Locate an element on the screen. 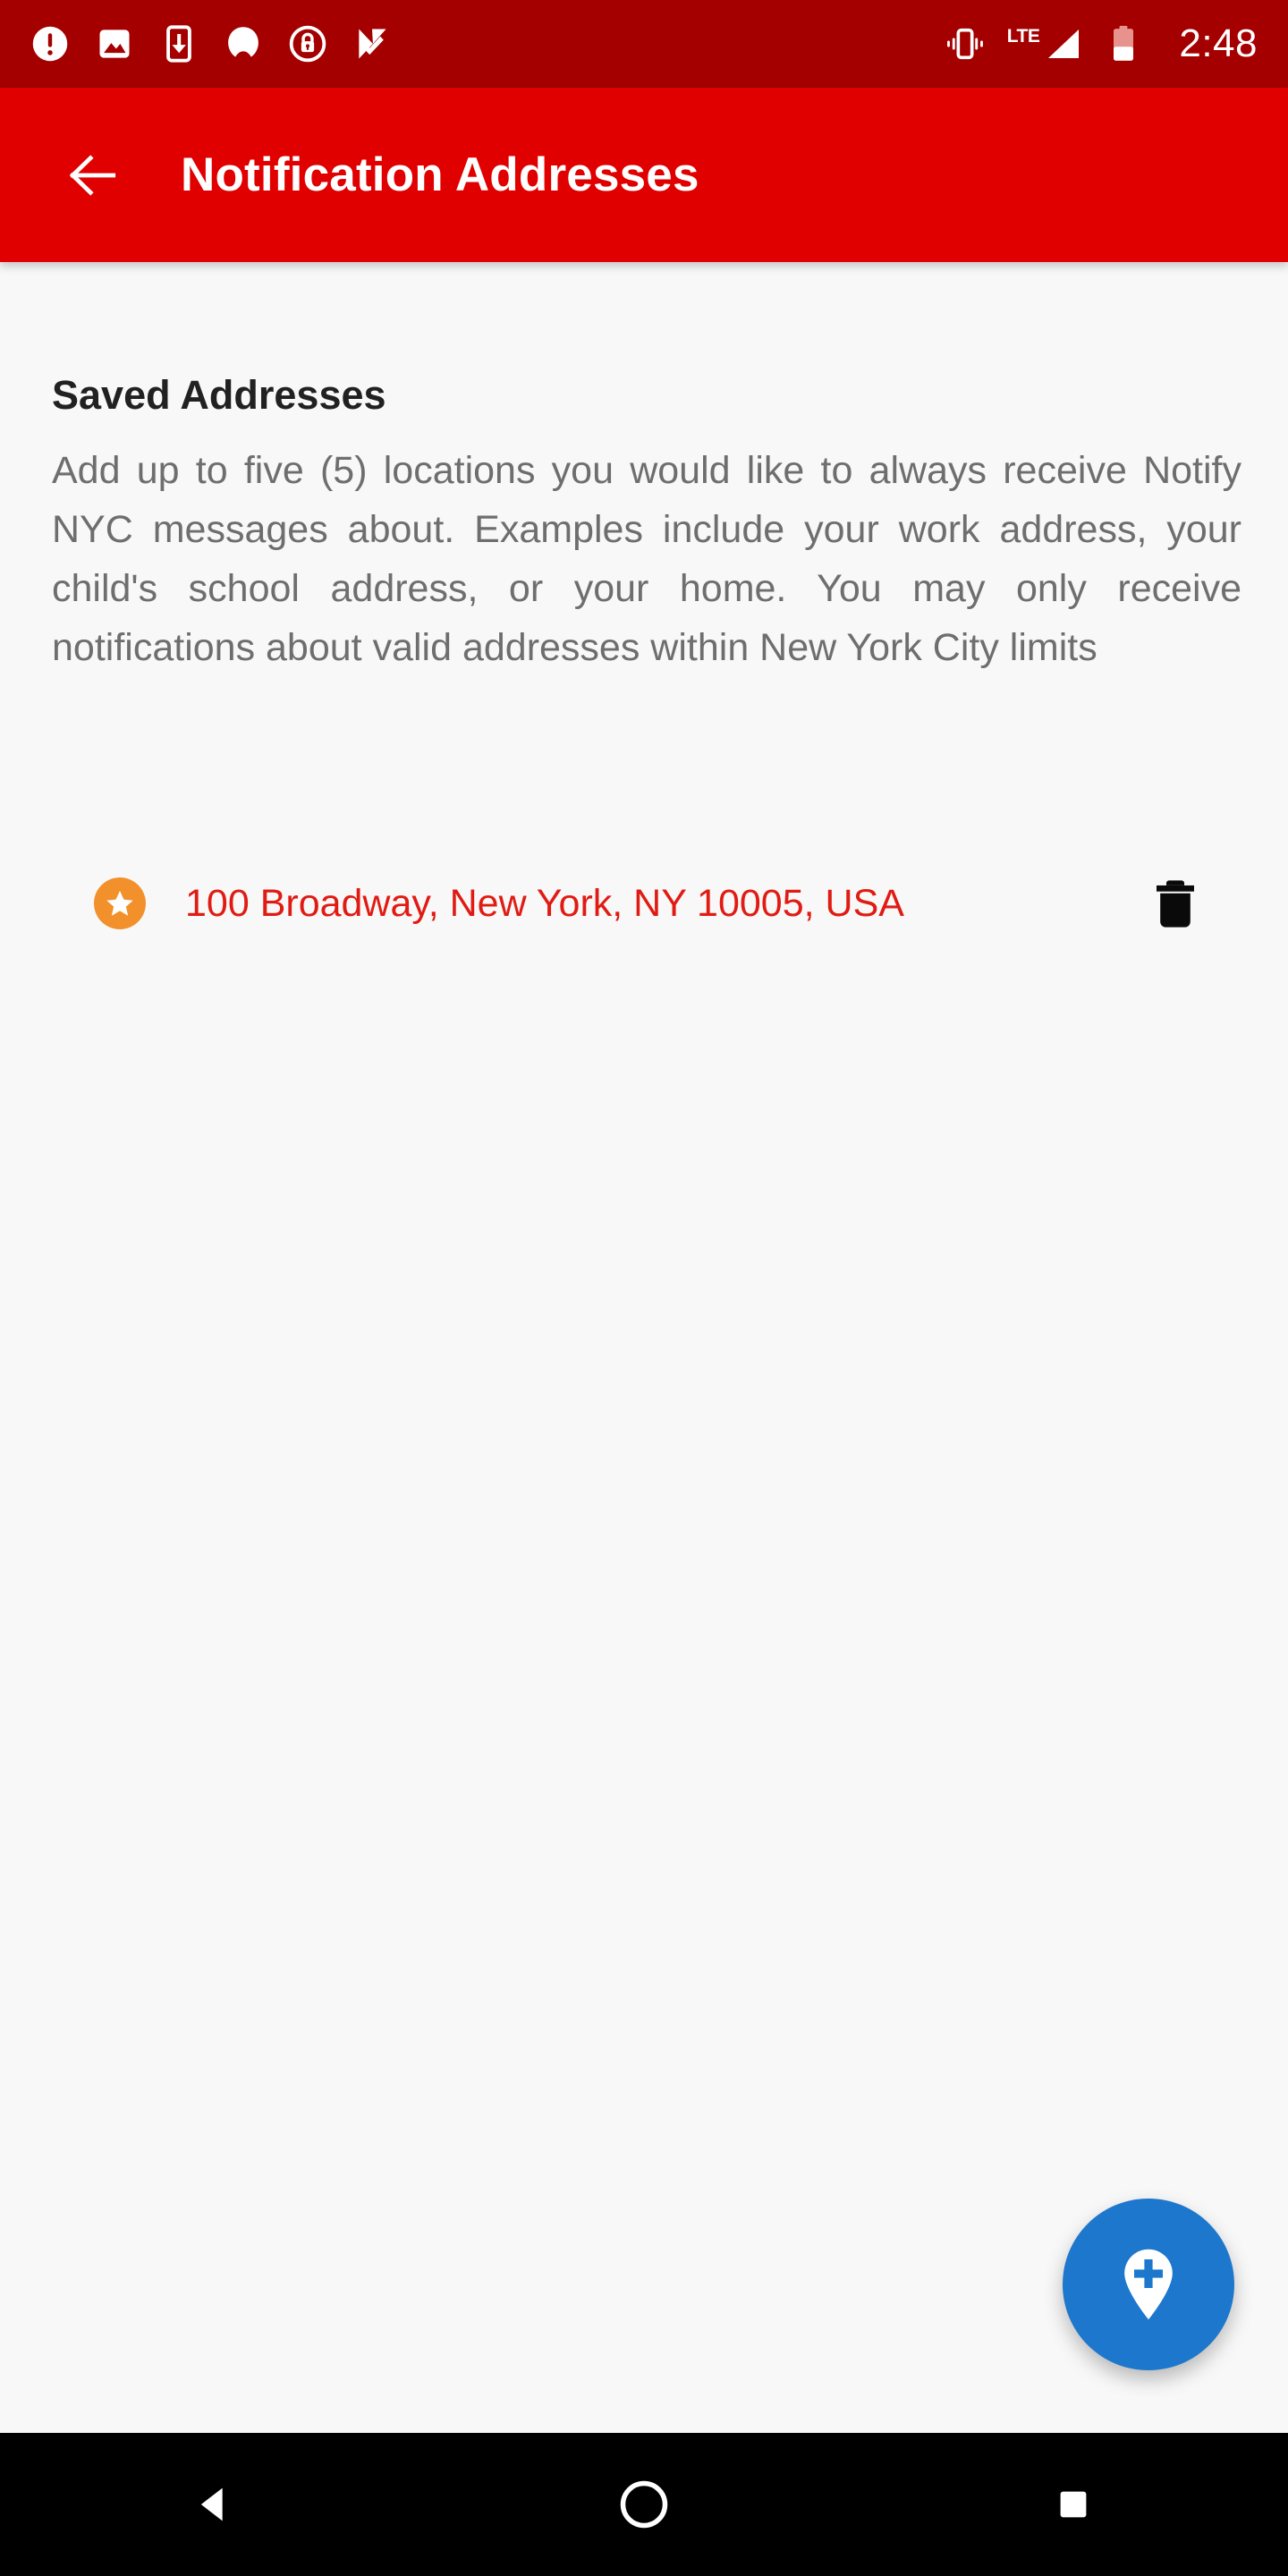  map-pin-plus-icon is located at coordinates (1148, 2284).